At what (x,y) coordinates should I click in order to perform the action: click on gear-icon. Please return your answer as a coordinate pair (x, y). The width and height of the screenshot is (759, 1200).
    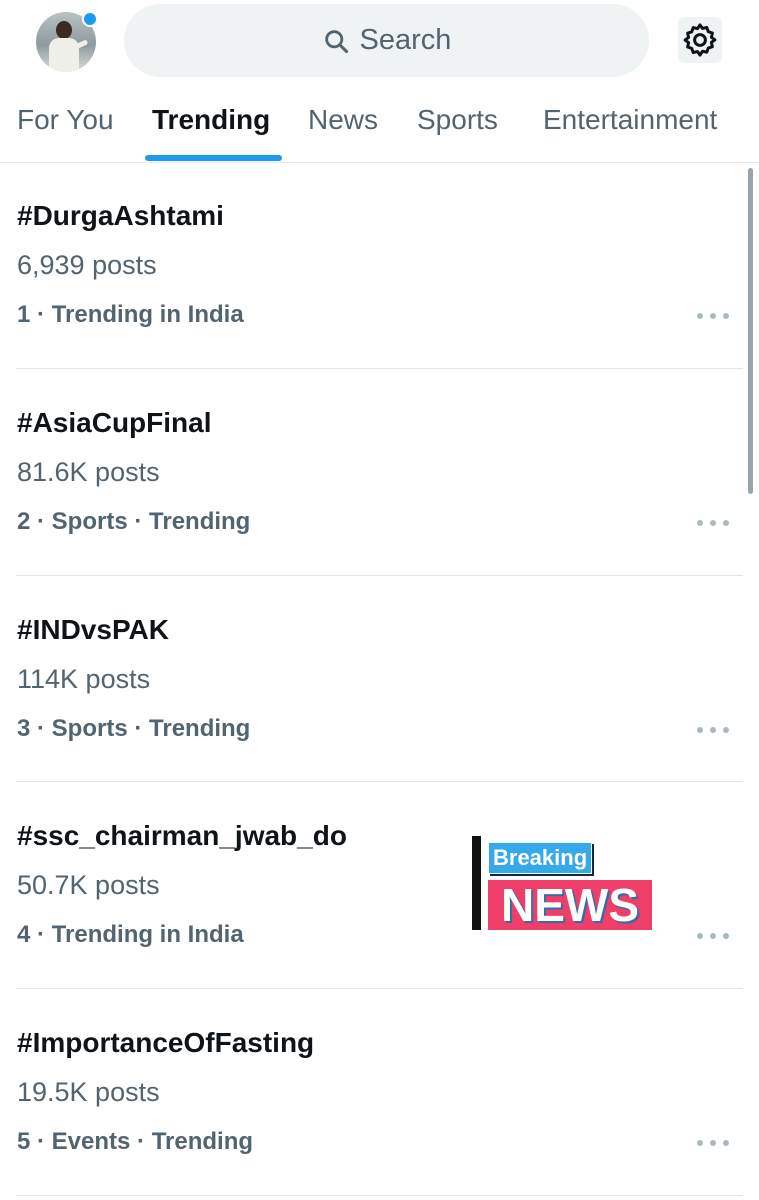
    Looking at the image, I should click on (700, 40).